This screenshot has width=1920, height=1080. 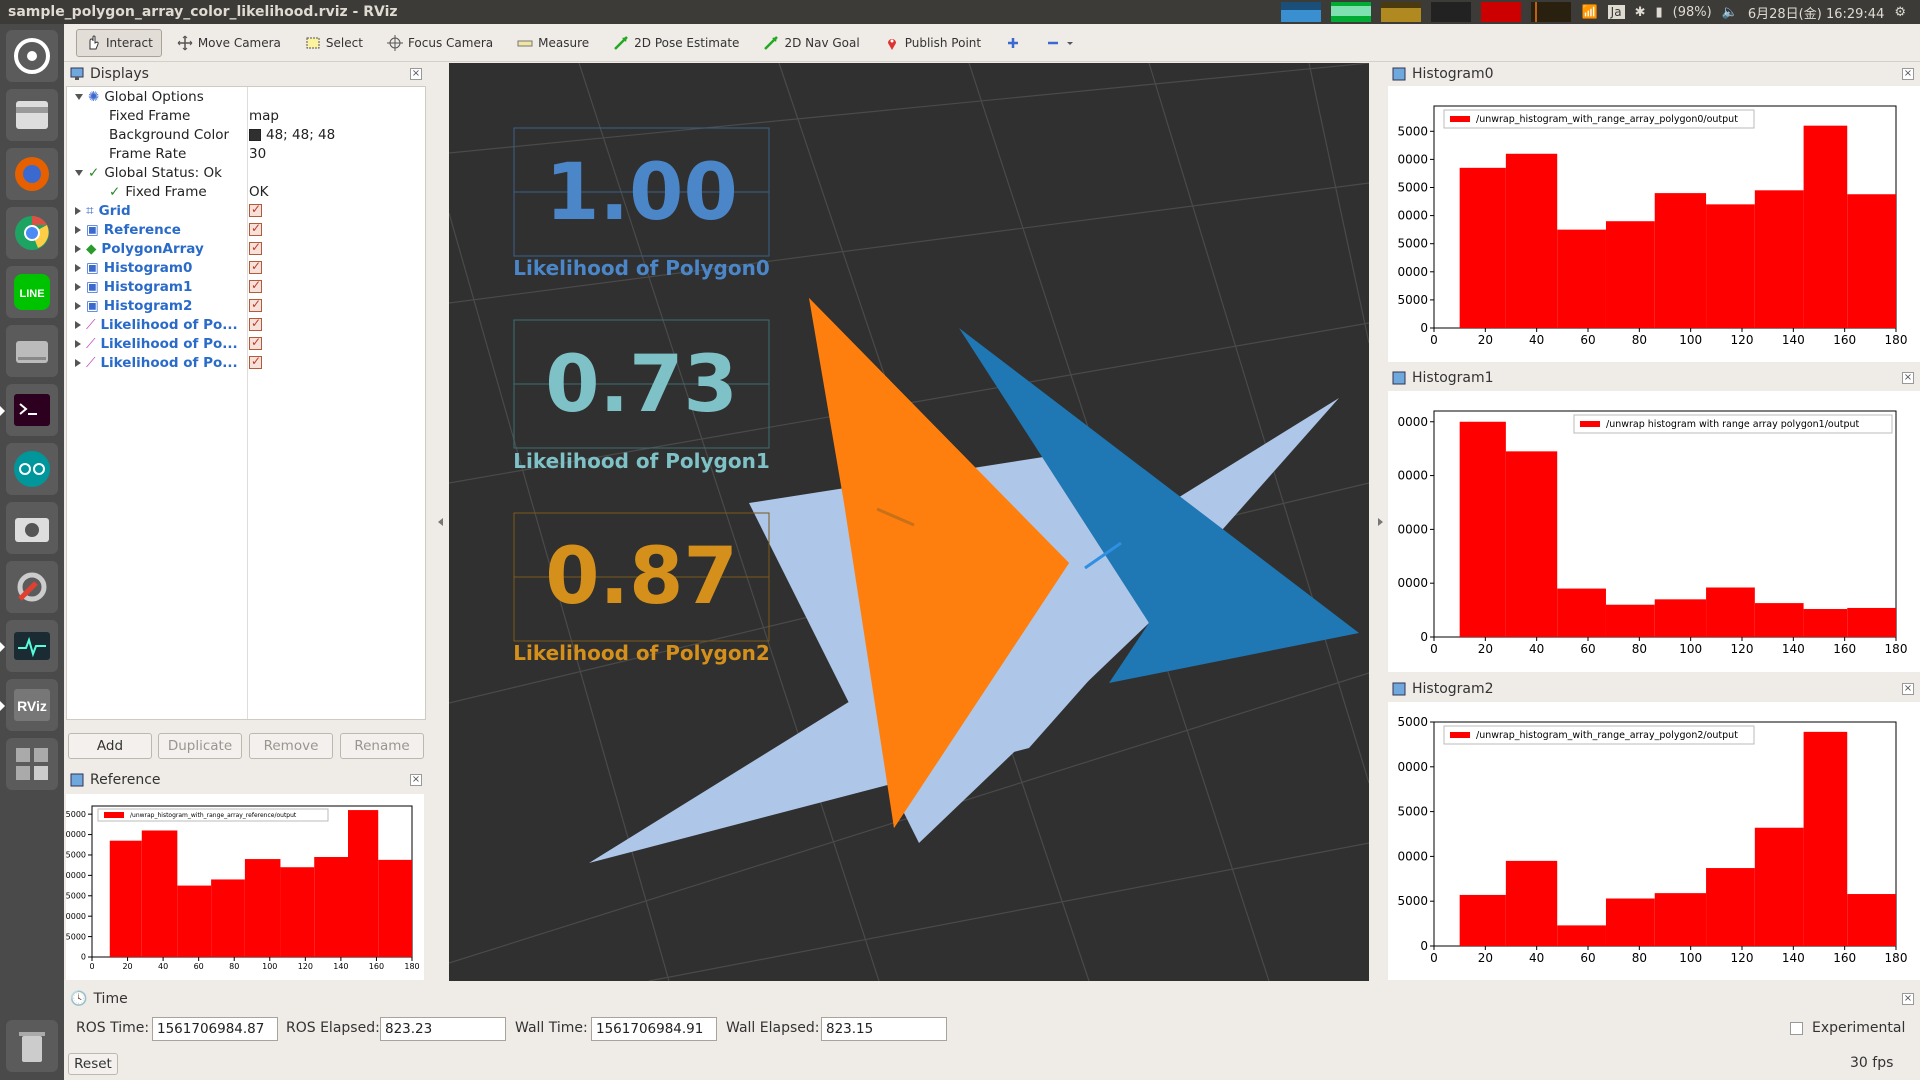 What do you see at coordinates (246, 305) in the screenshot?
I see `tree-row-display: ▣ Histogram2` at bounding box center [246, 305].